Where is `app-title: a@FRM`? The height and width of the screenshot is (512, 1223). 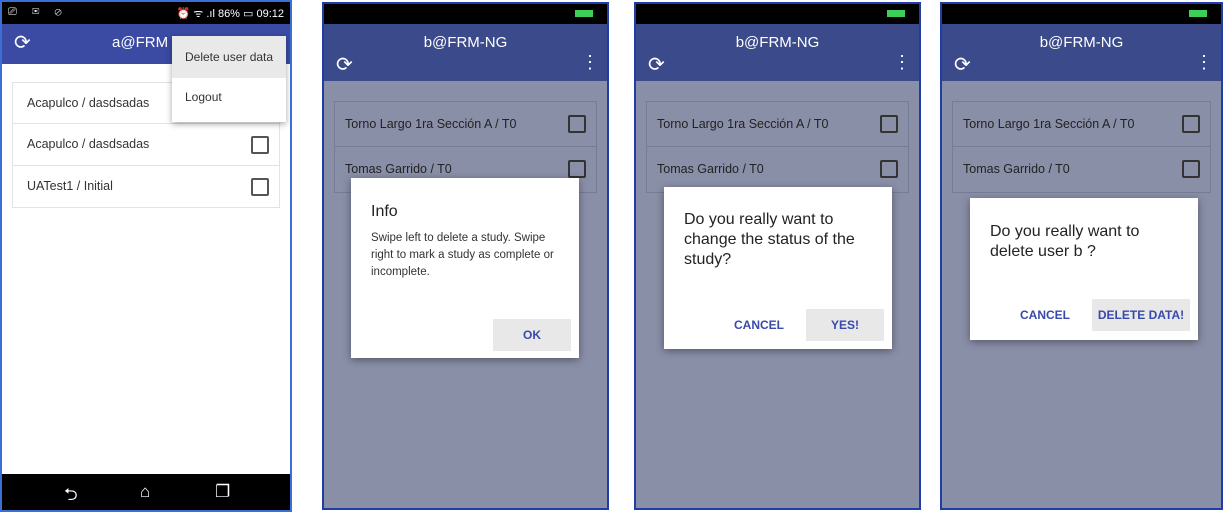 app-title: a@FRM is located at coordinates (140, 42).